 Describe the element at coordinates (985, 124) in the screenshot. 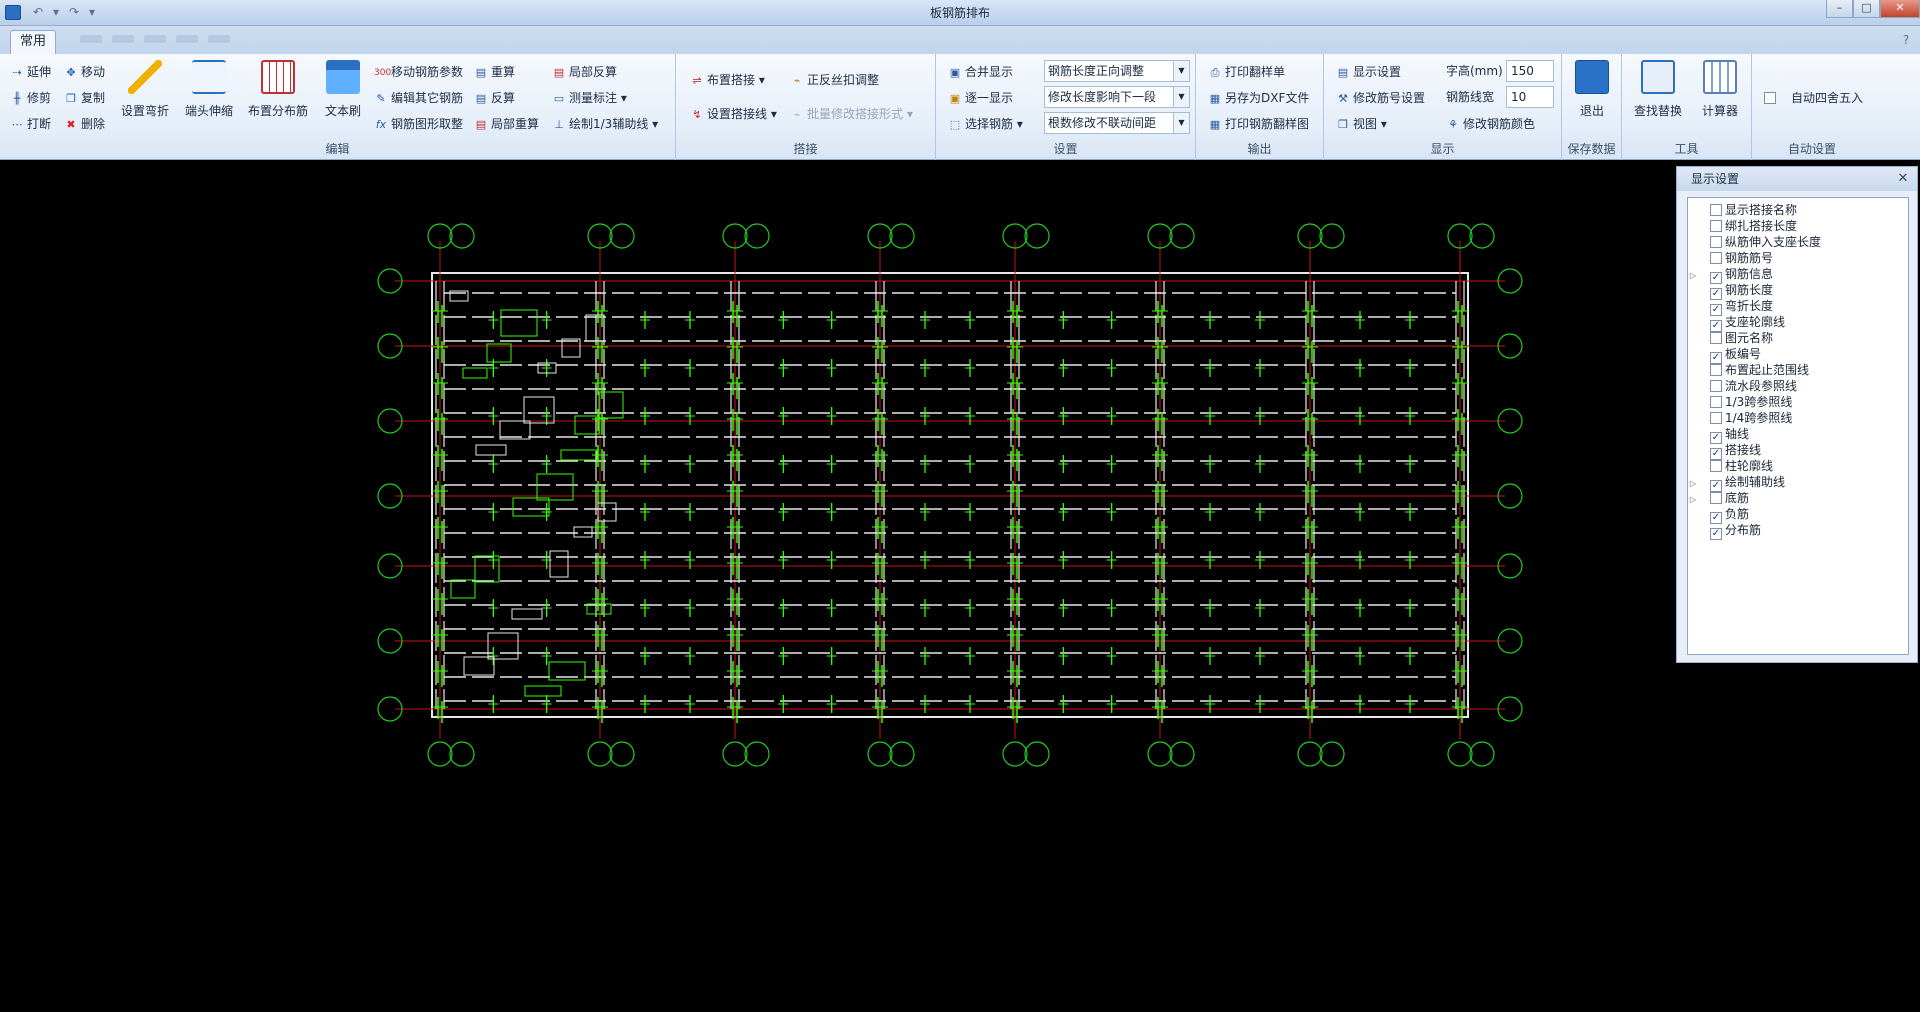

I see `select-rebar-button: ⬚ 选择钢筋 ▾` at that location.